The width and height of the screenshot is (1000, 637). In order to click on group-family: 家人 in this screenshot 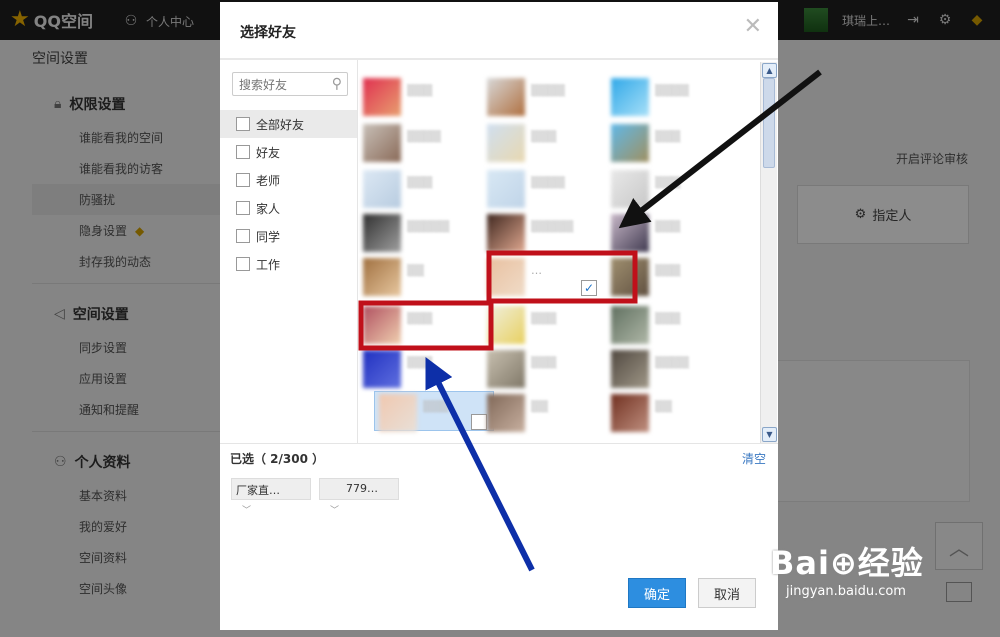, I will do `click(288, 208)`.